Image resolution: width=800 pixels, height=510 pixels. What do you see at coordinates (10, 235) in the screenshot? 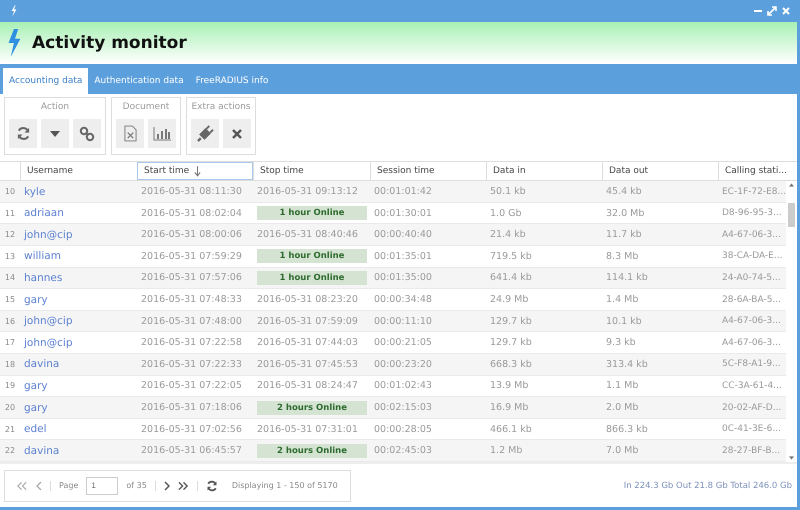
I see `row-number: 12` at bounding box center [10, 235].